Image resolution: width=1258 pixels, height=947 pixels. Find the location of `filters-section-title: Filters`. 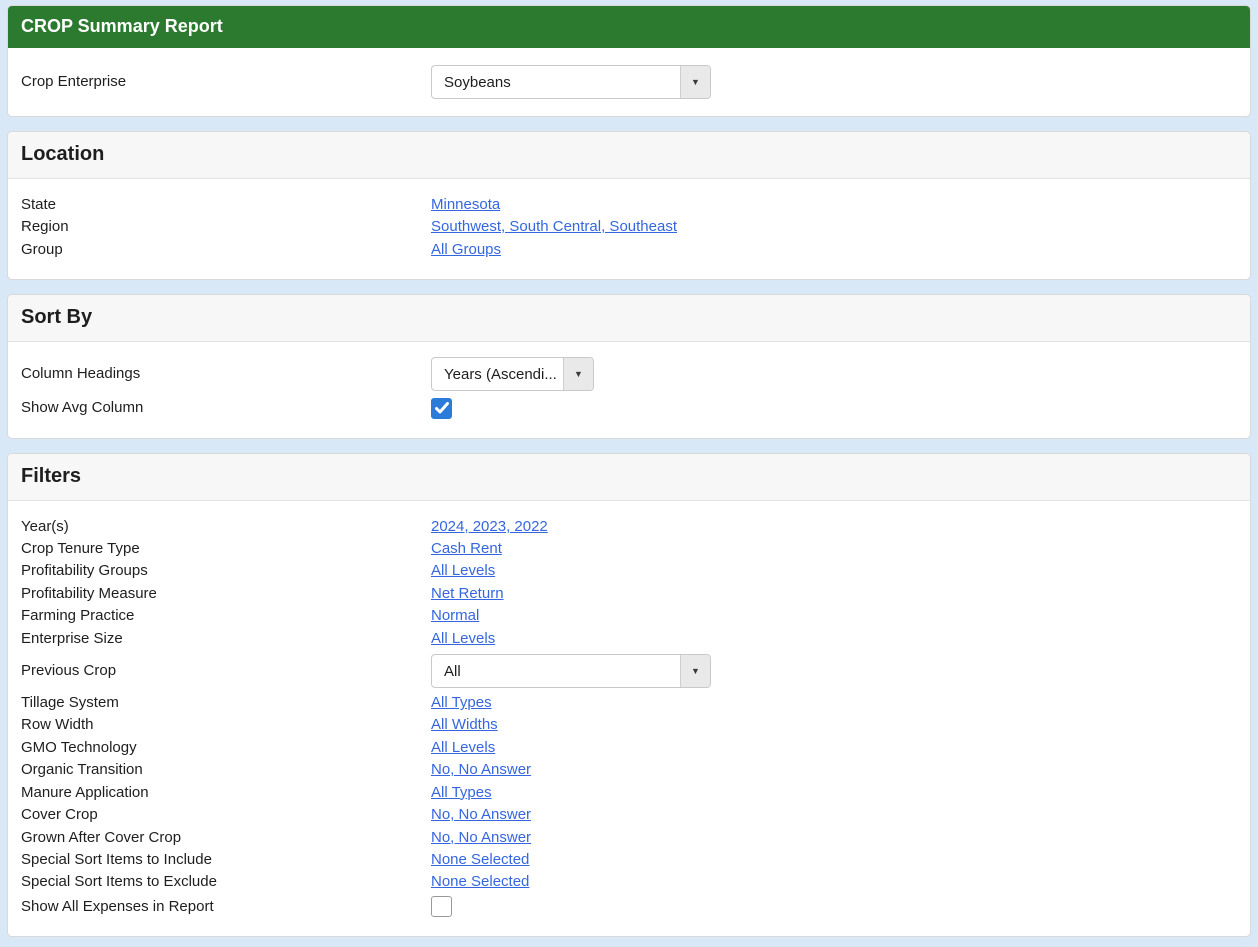

filters-section-title: Filters is located at coordinates (629, 477).